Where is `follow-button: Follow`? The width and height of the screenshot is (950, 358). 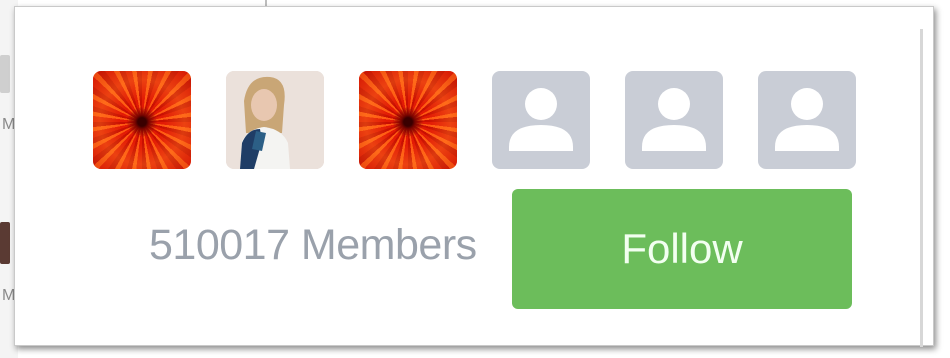 follow-button: Follow is located at coordinates (682, 249).